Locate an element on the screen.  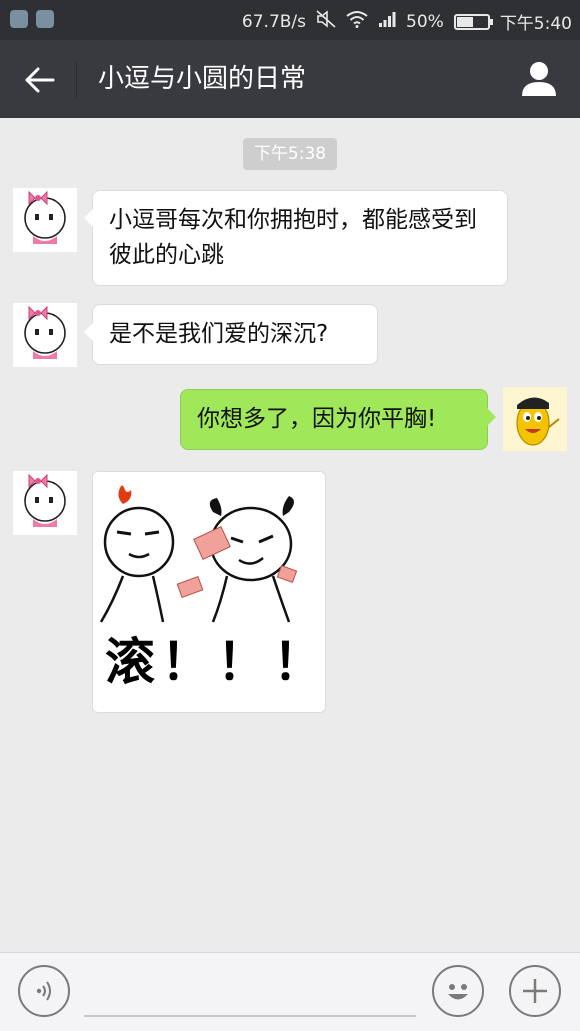
network-speed: 67.7B/s is located at coordinates (274, 21).